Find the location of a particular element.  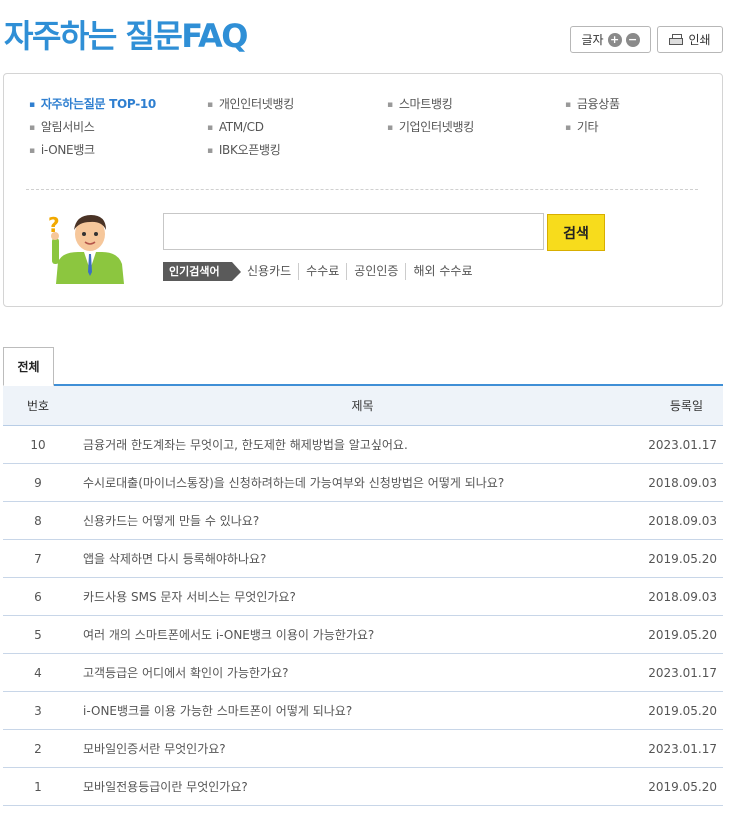

category-etc: ▪ 기타 is located at coordinates (582, 127).